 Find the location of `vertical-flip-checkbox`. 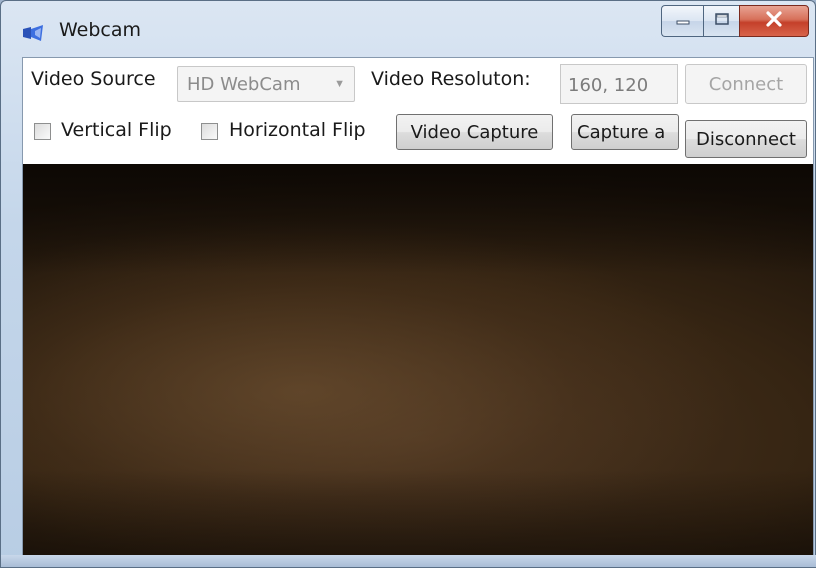

vertical-flip-checkbox is located at coordinates (42, 131).